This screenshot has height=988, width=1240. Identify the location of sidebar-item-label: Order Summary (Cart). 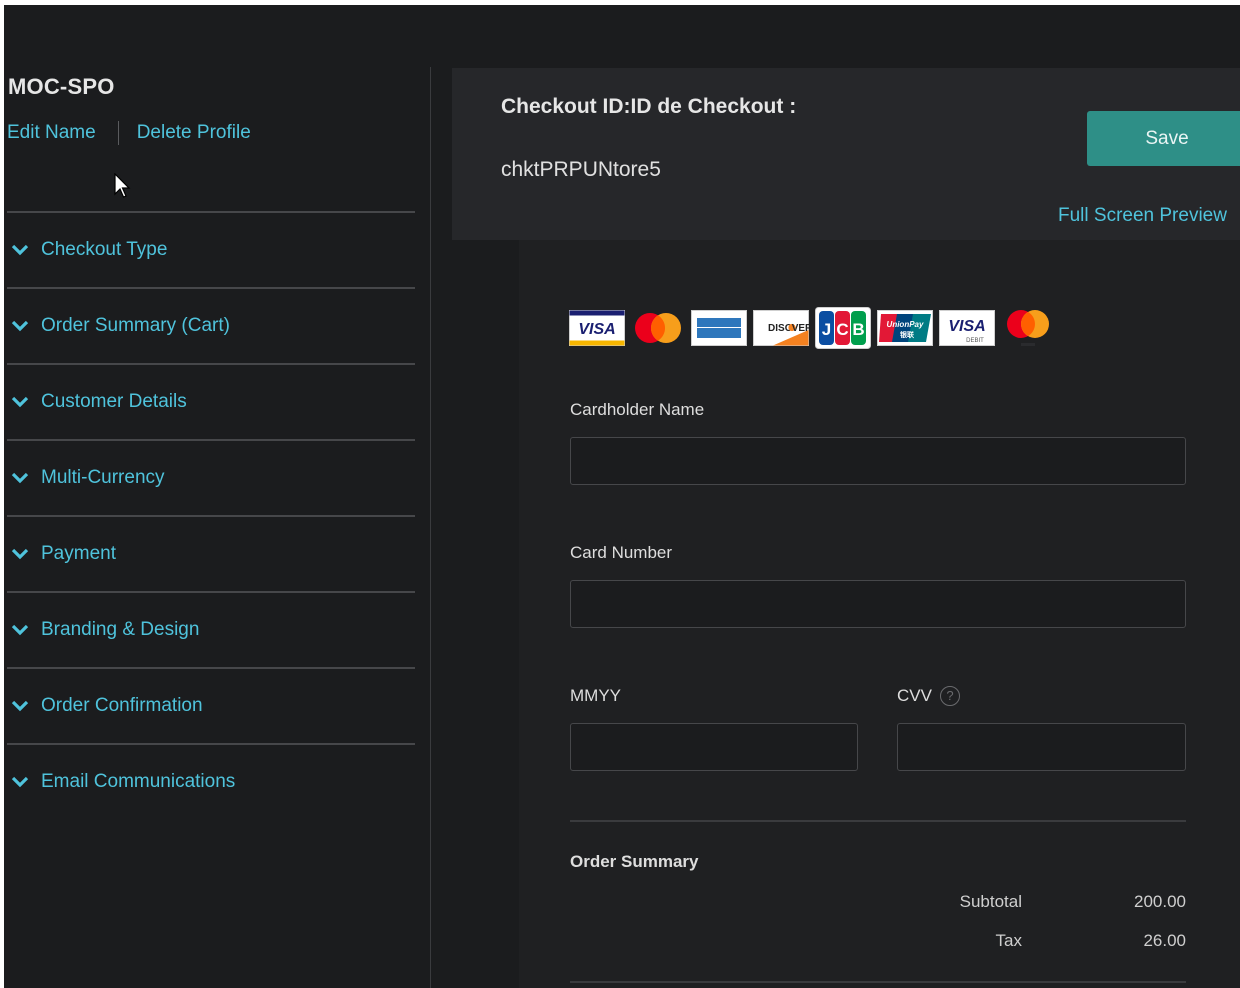
(135, 325).